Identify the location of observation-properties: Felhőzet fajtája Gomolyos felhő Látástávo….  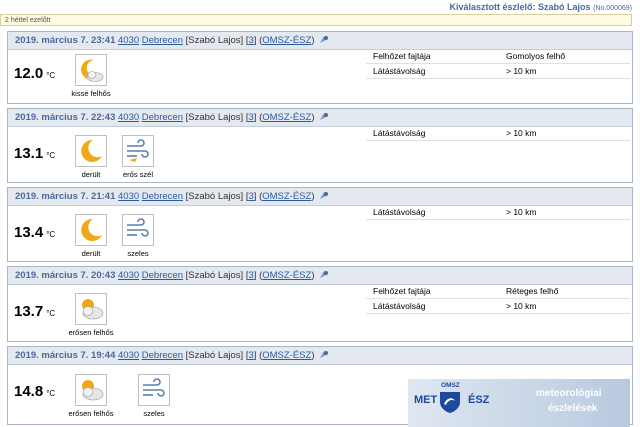
(498, 64).